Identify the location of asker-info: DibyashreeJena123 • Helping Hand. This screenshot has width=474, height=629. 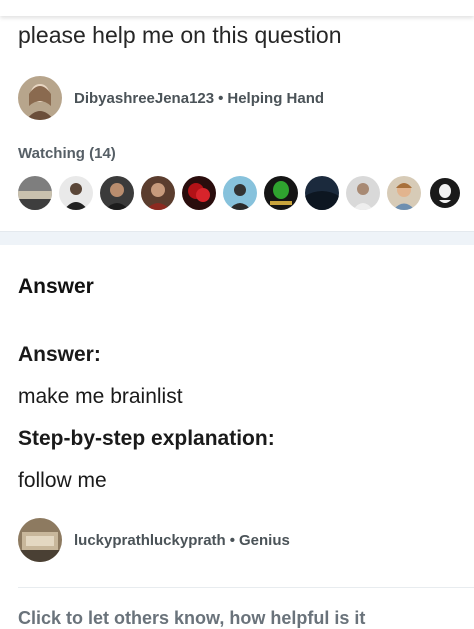
(171, 98).